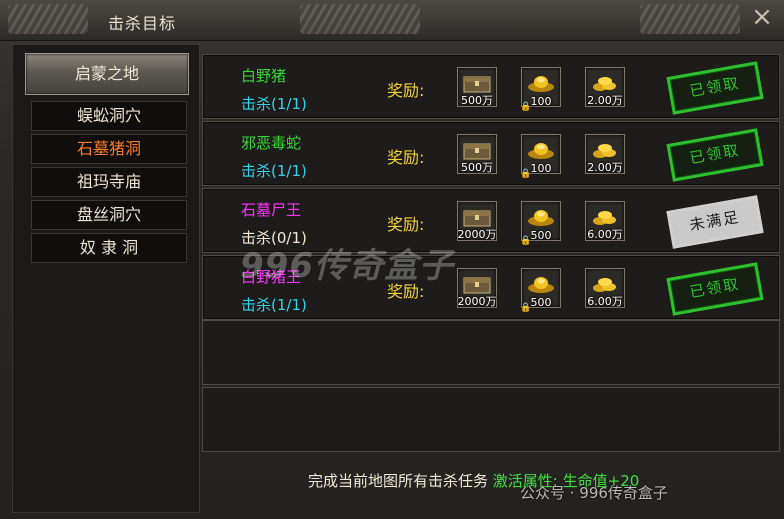 The height and width of the screenshot is (519, 784). I want to click on ornament-center, so click(360, 19).